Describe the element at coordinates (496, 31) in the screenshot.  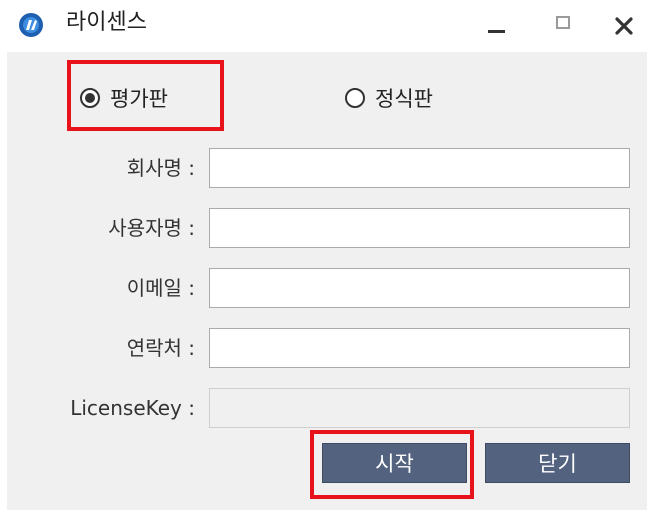
I see `minimize-icon` at that location.